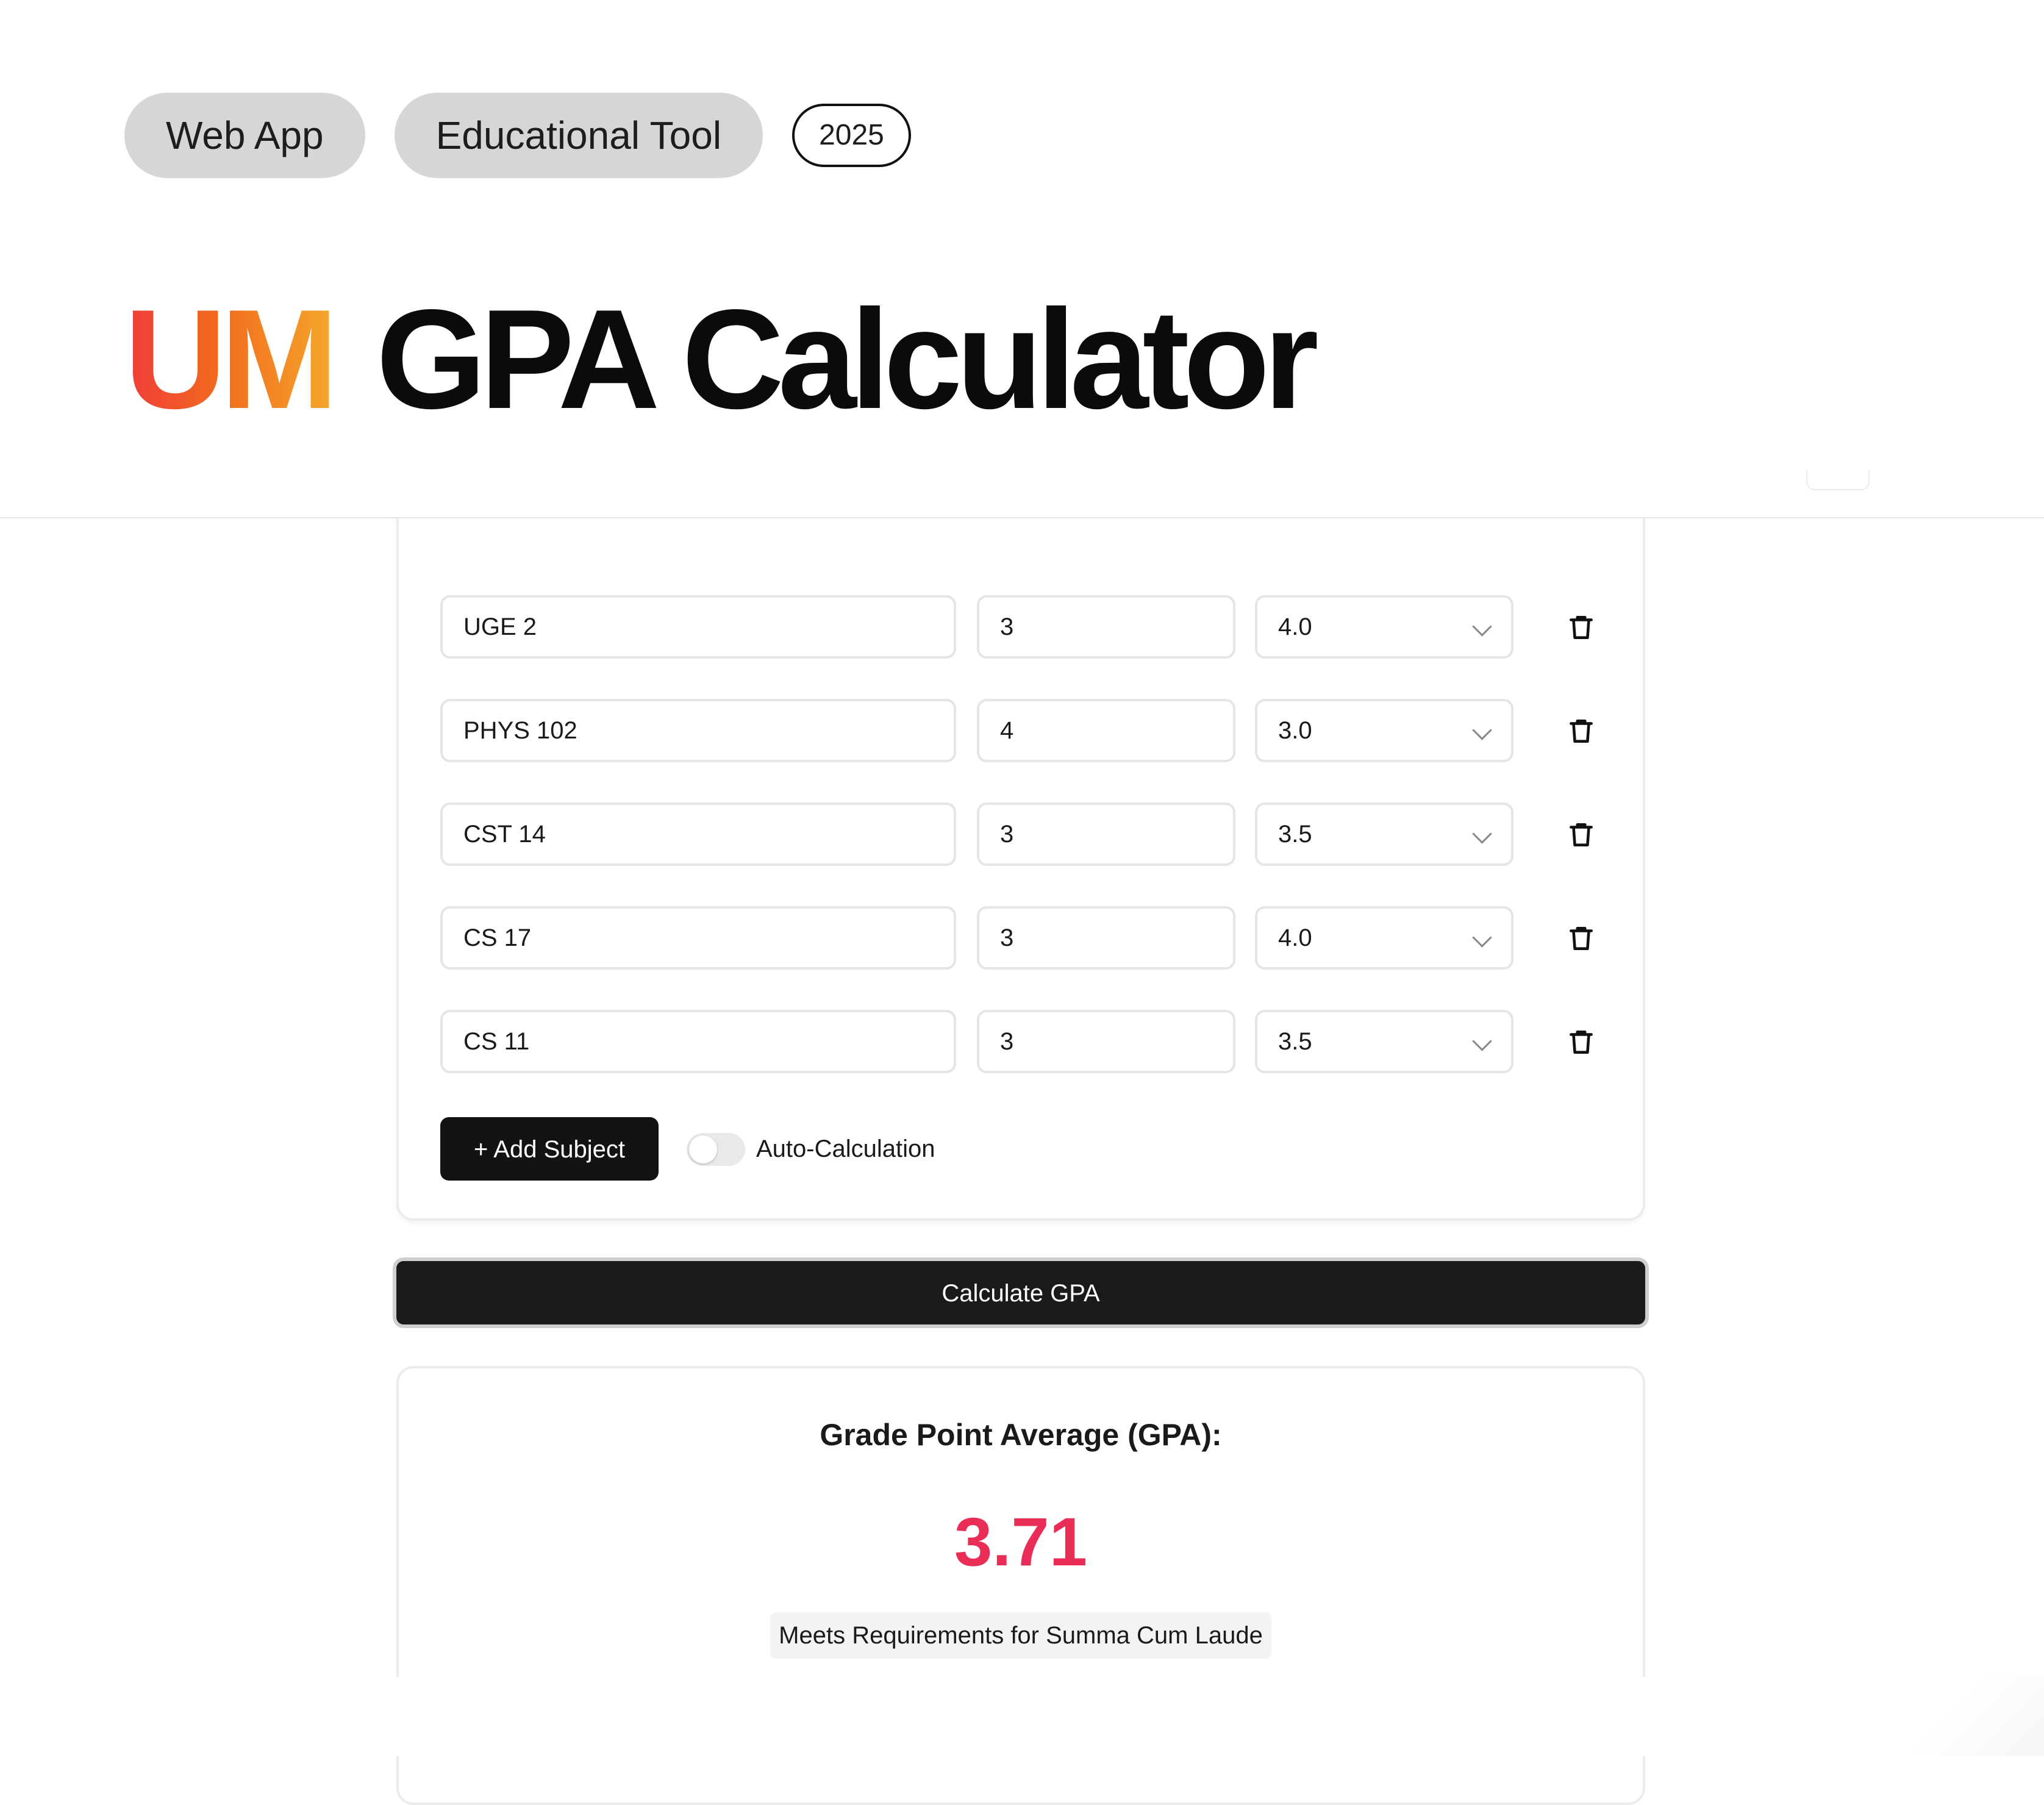  I want to click on gpa-label: Grade Point Average (GPA):, so click(1021, 1435).